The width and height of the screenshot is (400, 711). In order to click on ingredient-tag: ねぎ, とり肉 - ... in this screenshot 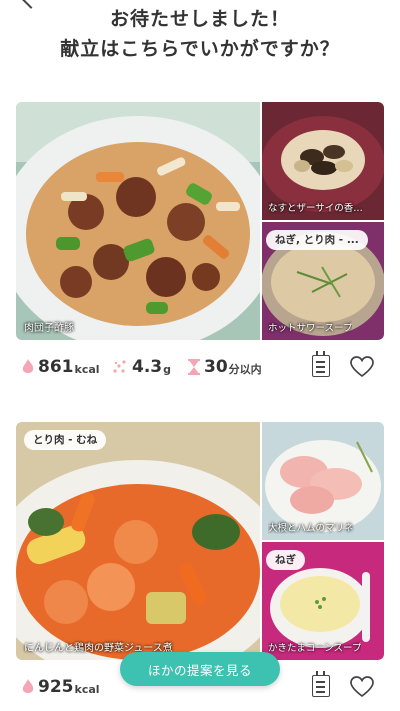, I will do `click(317, 240)`.